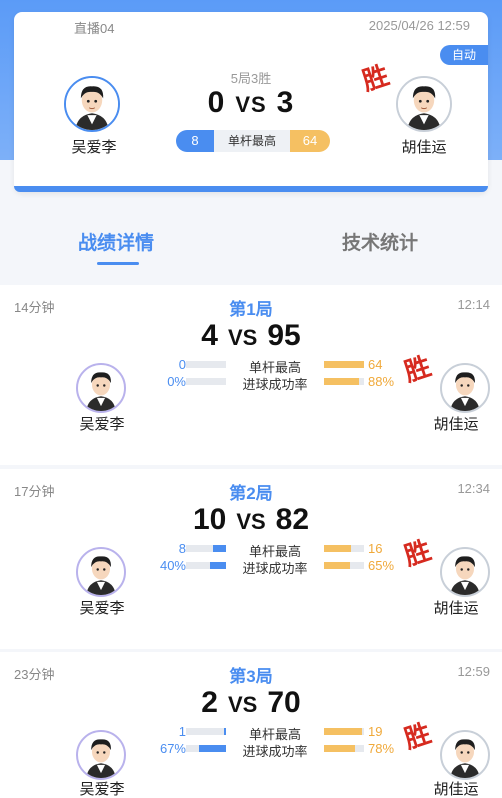 This screenshot has width=502, height=798. I want to click on stat-right-value: 19, so click(375, 731).